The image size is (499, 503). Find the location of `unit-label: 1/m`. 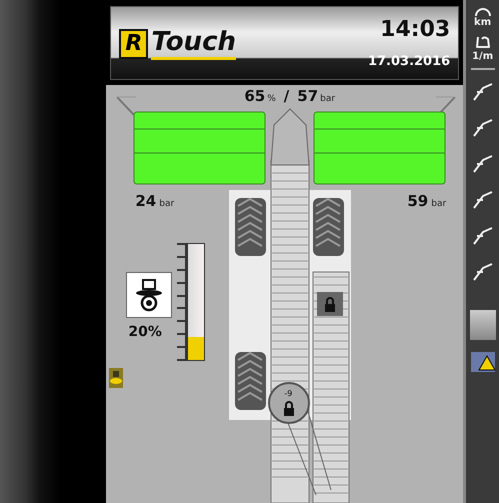

unit-label: 1/m is located at coordinates (483, 56).